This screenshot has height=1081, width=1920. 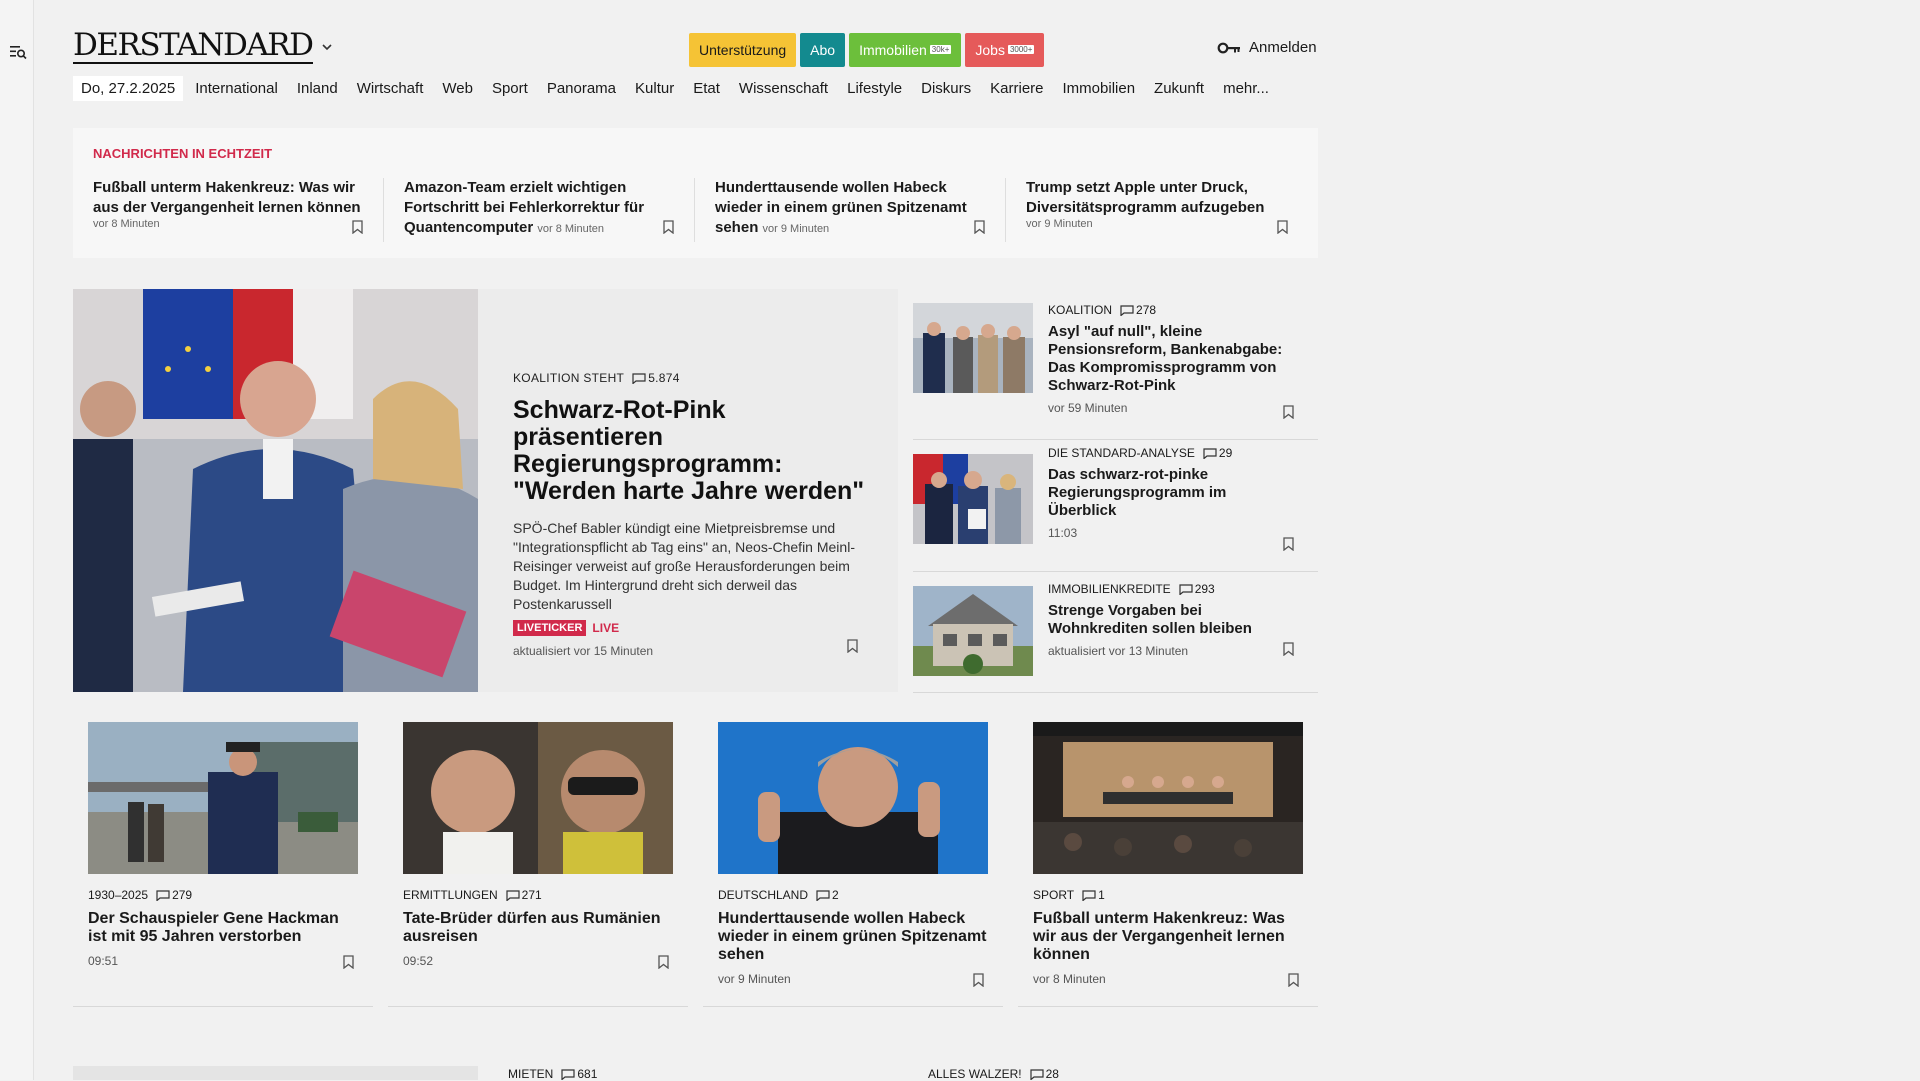 What do you see at coordinates (1109, 589) in the screenshot?
I see `side-kicker: IMMOBILIENKREDITE` at bounding box center [1109, 589].